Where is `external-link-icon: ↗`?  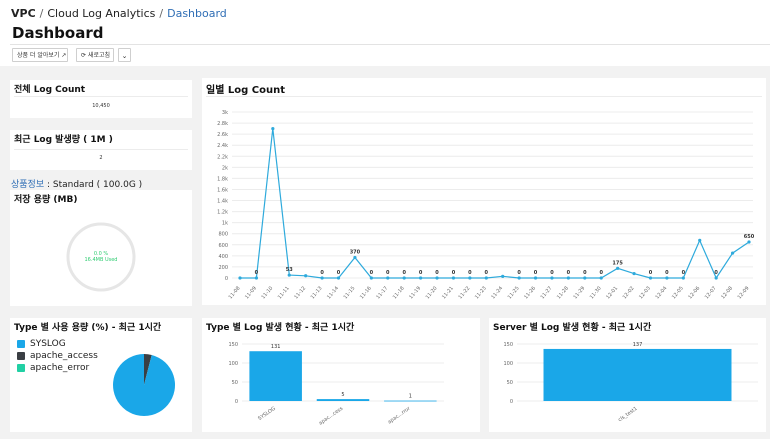
external-link-icon: ↗ is located at coordinates (64, 55).